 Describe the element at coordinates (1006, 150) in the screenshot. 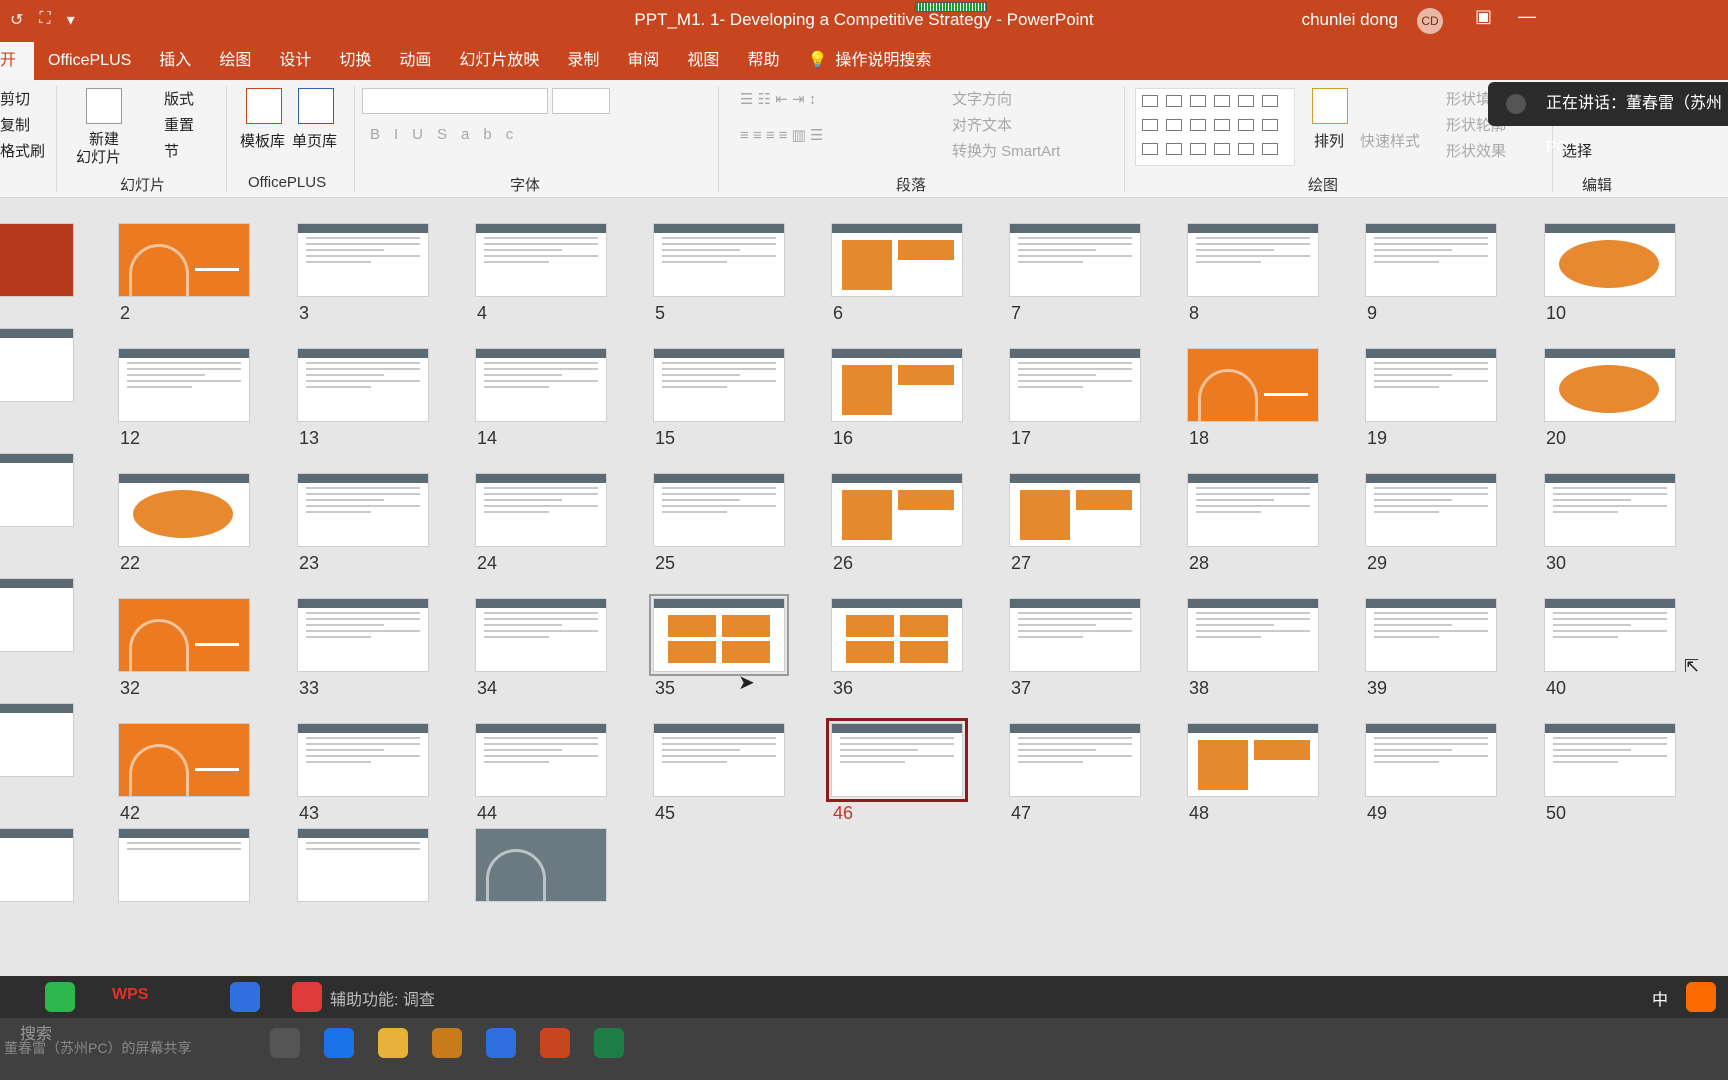

I see `convert-smartart-button: 转换为 SmartArt` at that location.